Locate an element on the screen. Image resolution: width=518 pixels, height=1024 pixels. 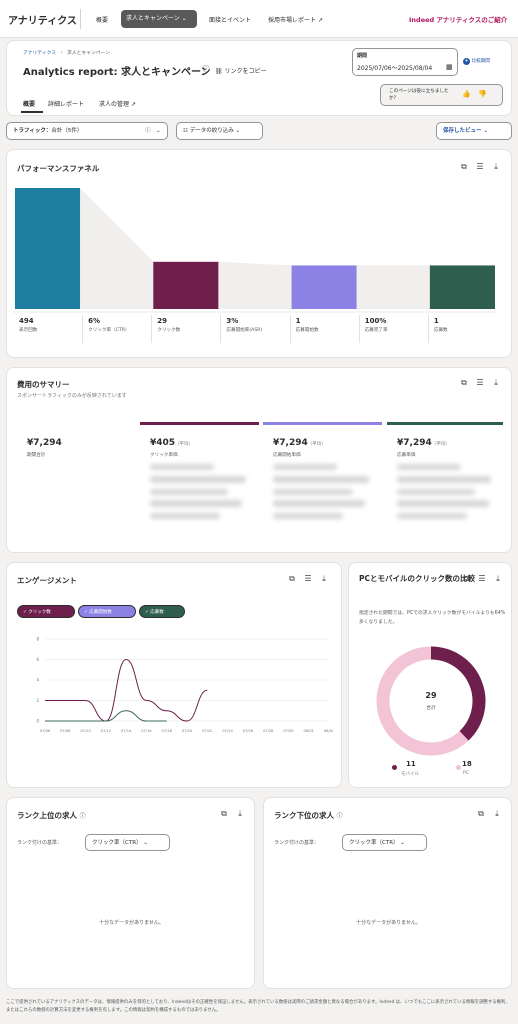
chip-clicks: ✓ クリック数 is located at coordinates (46, 611).